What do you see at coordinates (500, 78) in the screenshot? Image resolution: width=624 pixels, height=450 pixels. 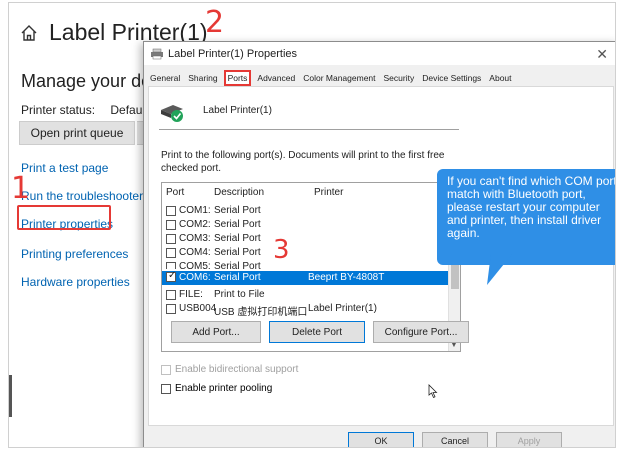 I see `tab-about: About` at bounding box center [500, 78].